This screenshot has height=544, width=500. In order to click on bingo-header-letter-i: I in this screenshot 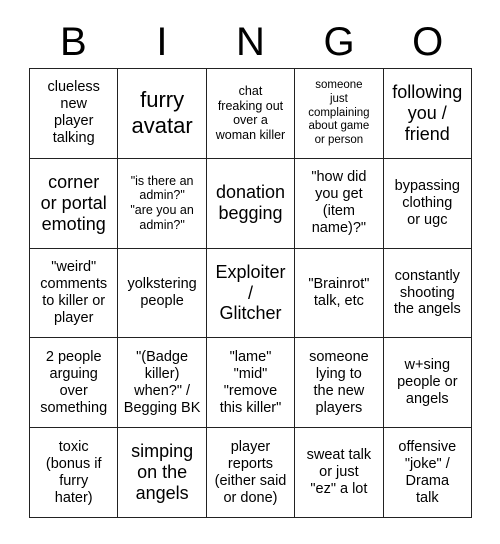, I will do `click(162, 42)`.